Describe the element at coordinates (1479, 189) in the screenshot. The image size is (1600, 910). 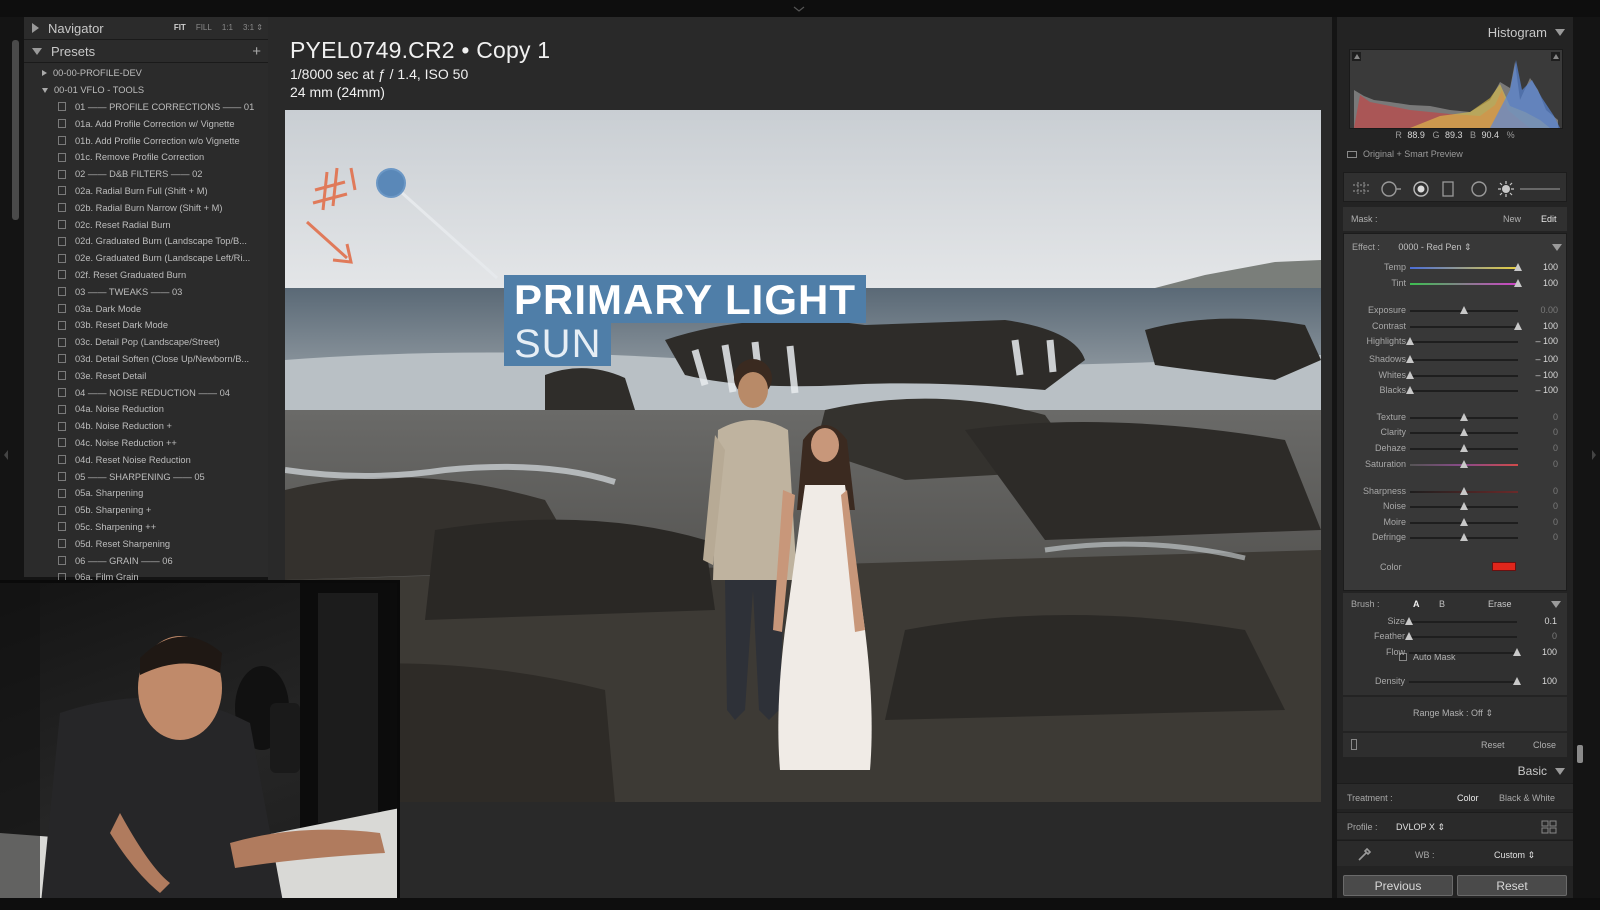
I see `radial-filter-icon` at that location.